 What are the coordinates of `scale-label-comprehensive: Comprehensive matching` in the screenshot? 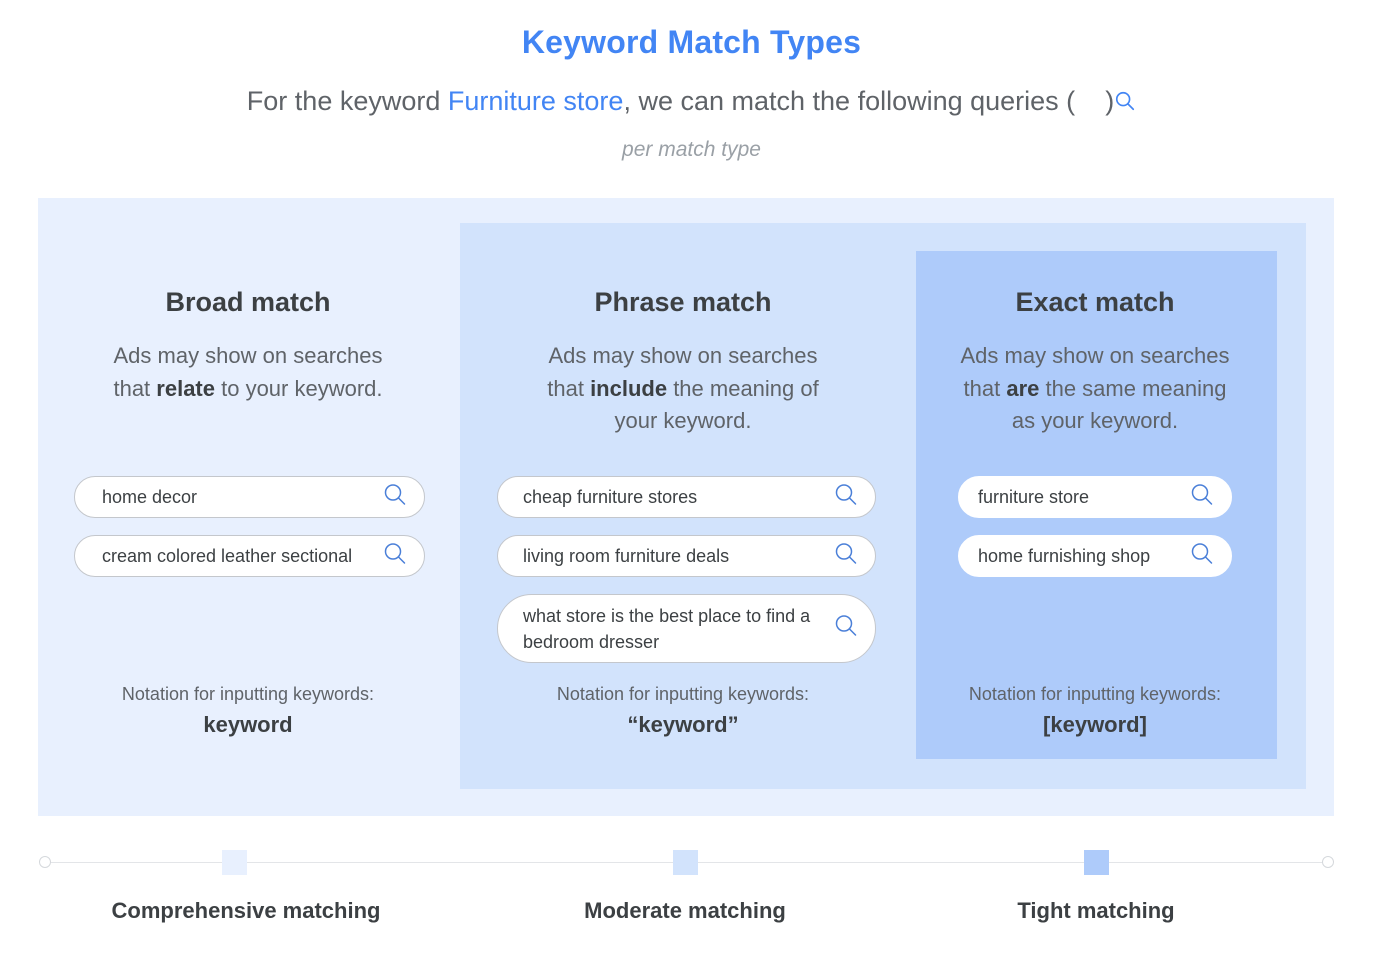 It's located at (246, 910).